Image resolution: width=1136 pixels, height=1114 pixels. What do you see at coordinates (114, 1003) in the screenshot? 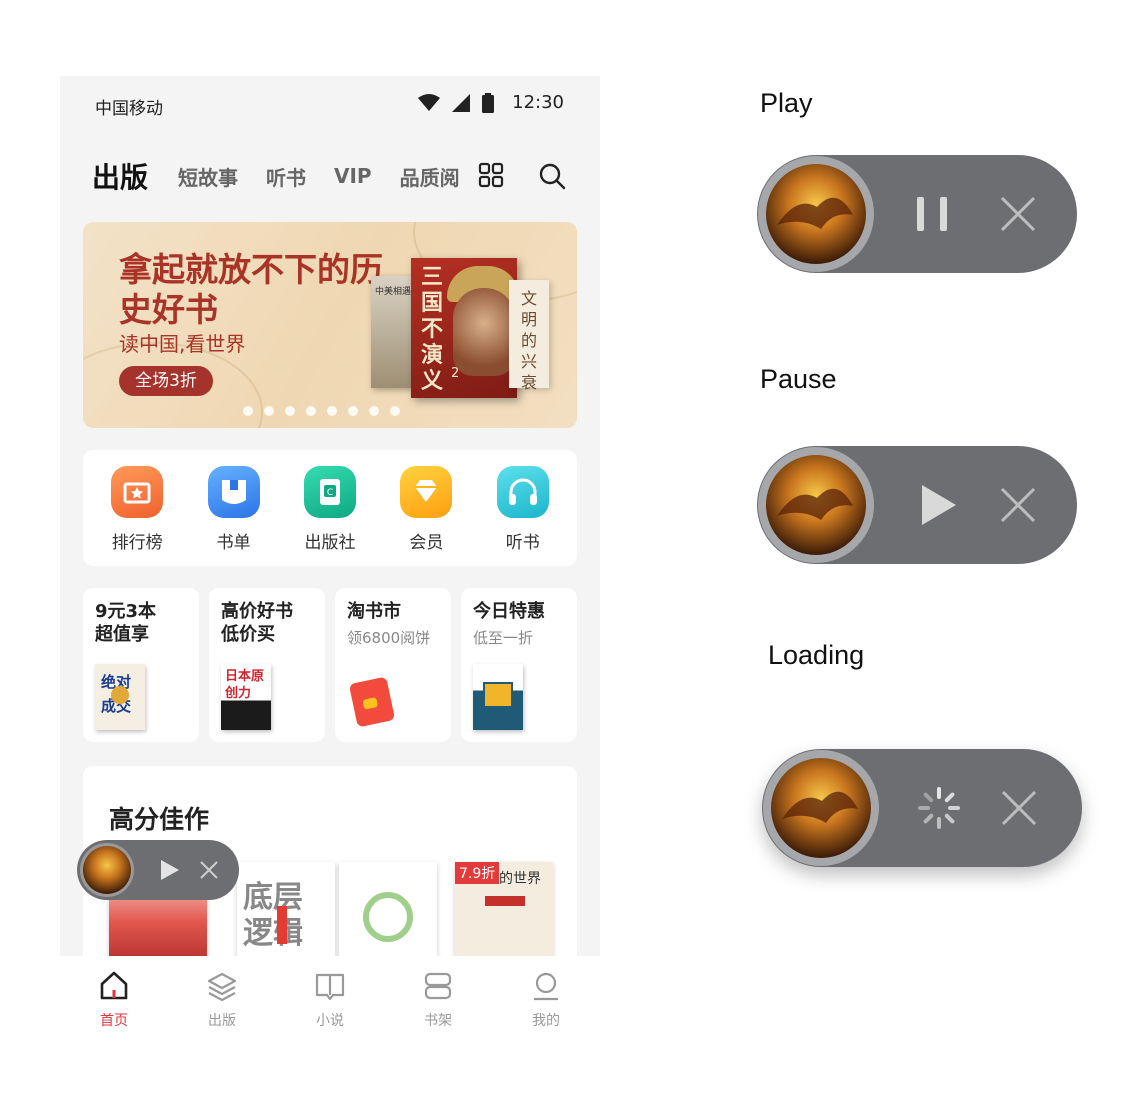
I see `nav-home: 首页` at bounding box center [114, 1003].